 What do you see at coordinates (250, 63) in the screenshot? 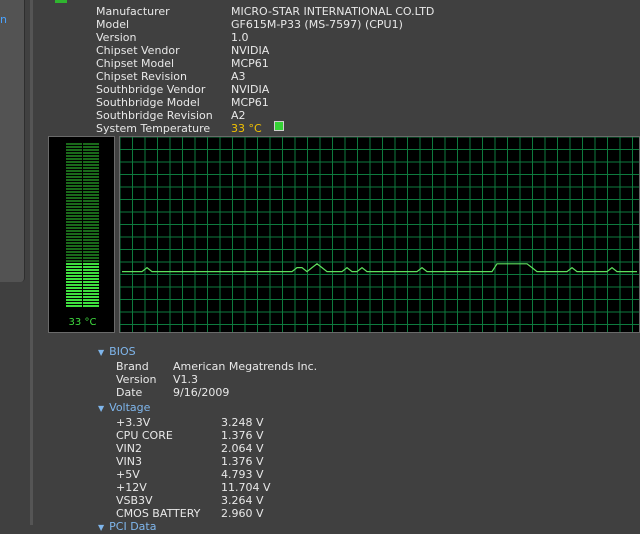
I see `chipset-model-value: MCP61` at bounding box center [250, 63].